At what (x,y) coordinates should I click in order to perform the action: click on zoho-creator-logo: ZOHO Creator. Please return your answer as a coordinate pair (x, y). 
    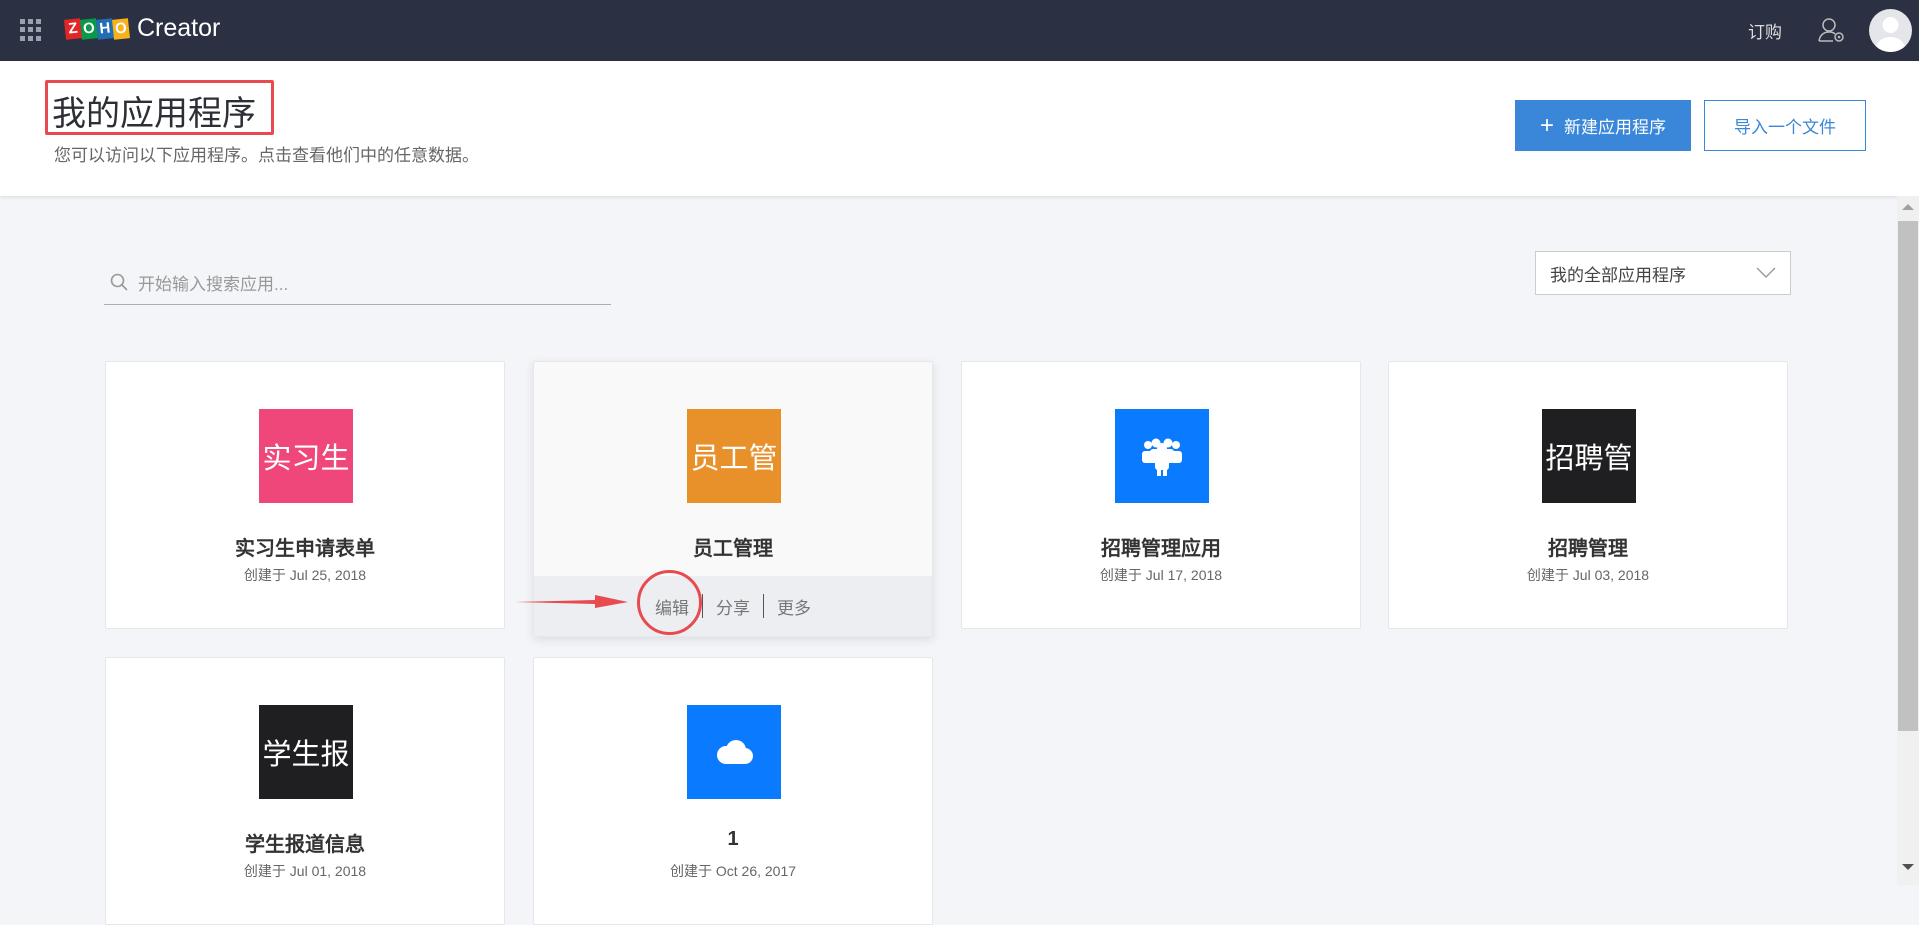
    Looking at the image, I should click on (142, 28).